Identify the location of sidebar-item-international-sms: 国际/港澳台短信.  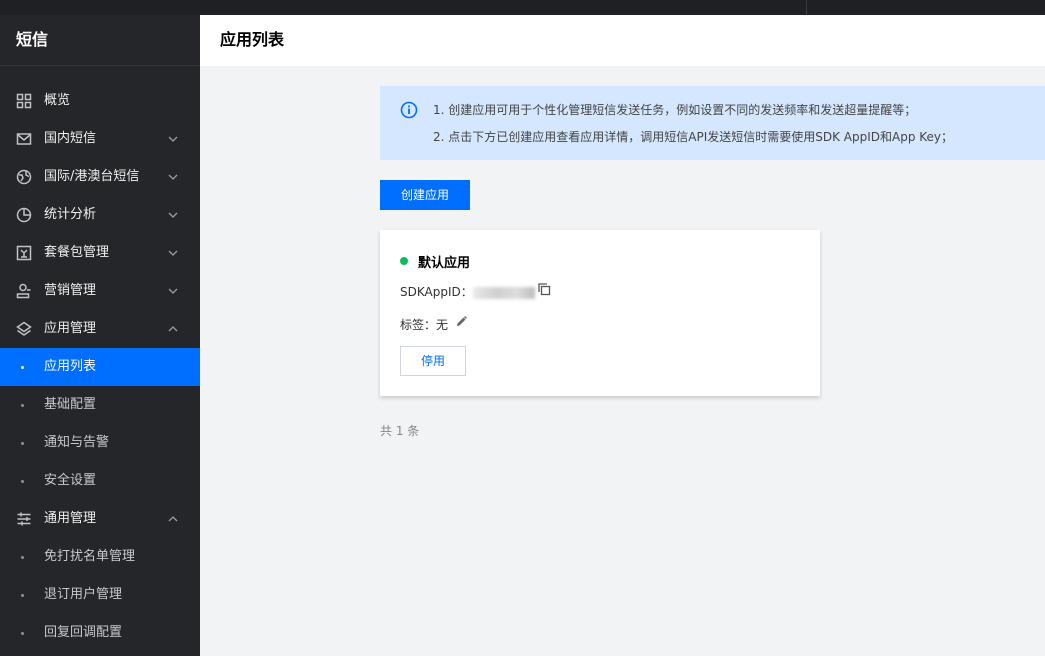
(100, 177).